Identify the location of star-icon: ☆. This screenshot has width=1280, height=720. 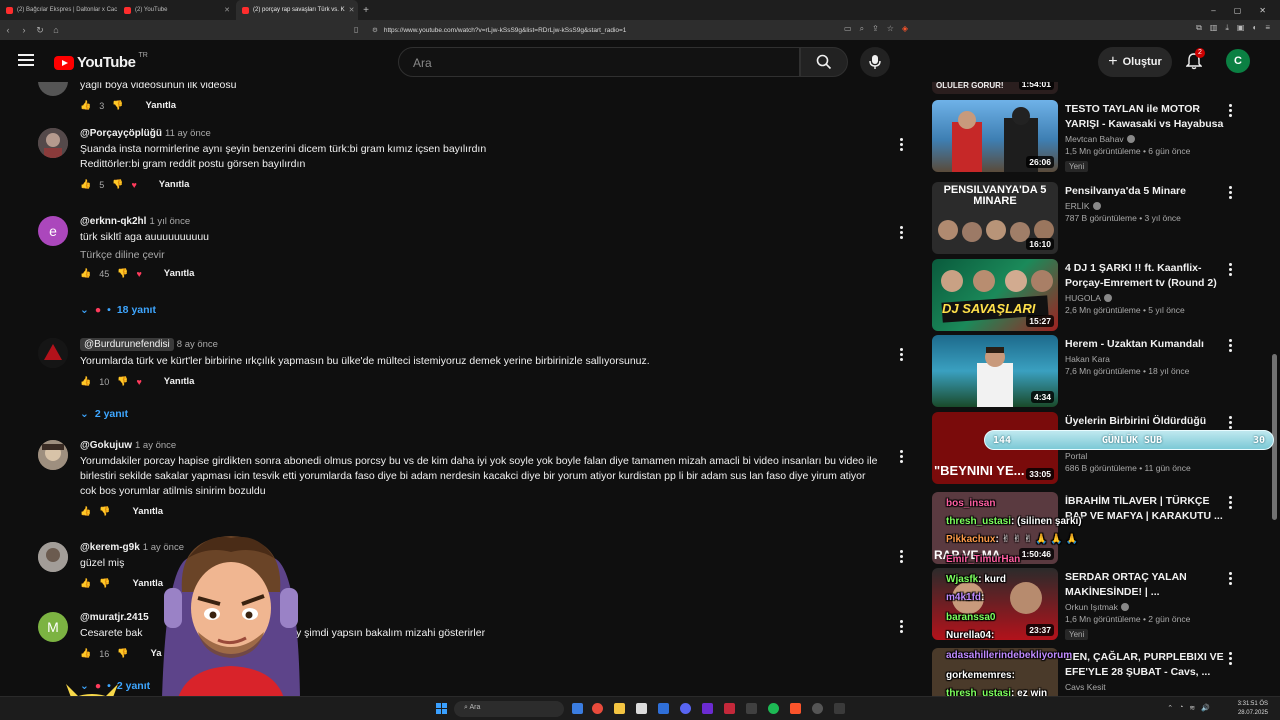
(890, 29).